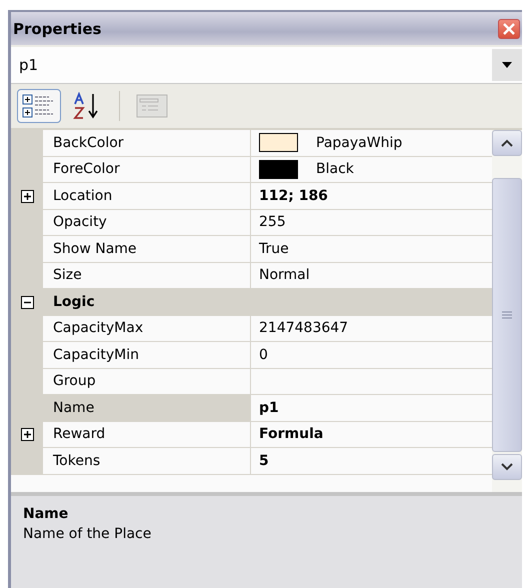 Image resolution: width=527 pixels, height=588 pixels. What do you see at coordinates (147, 435) in the screenshot?
I see `property-name: Reward` at bounding box center [147, 435].